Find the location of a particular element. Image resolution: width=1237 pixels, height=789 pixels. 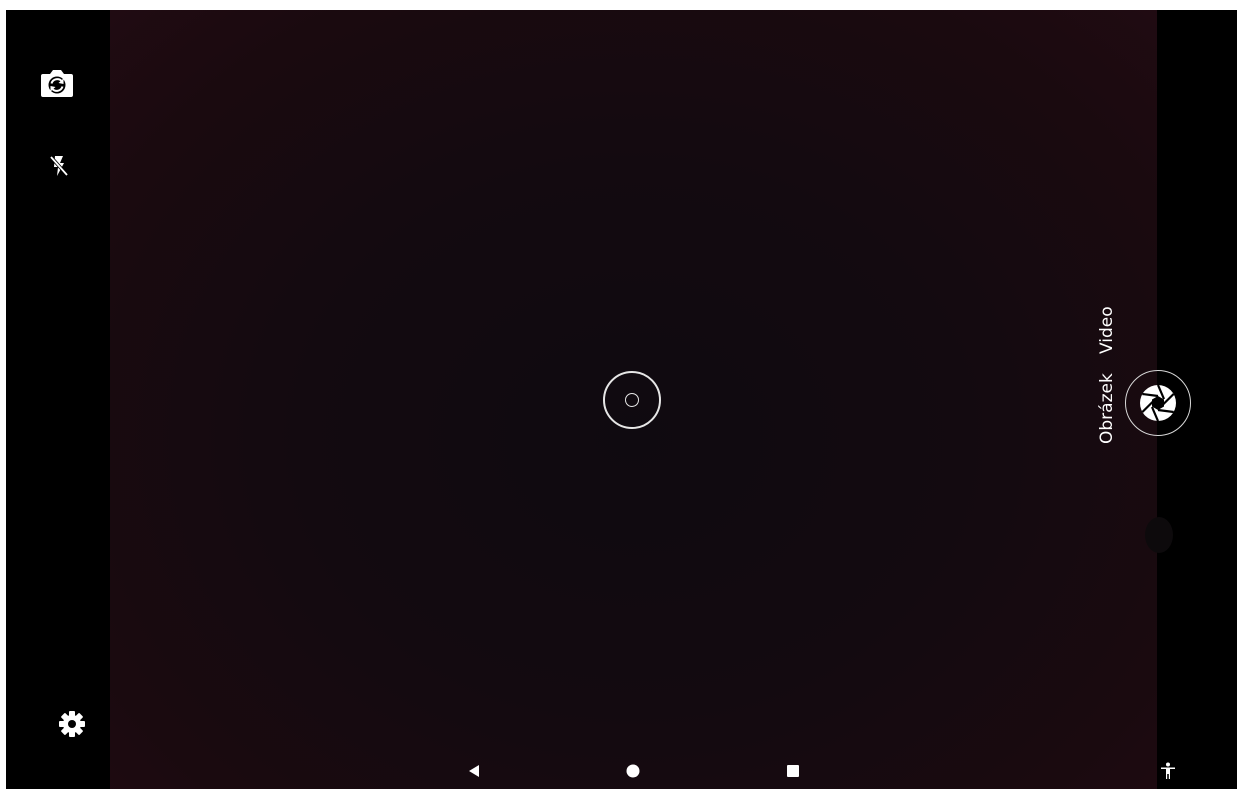

home-circle-icon is located at coordinates (633, 771).